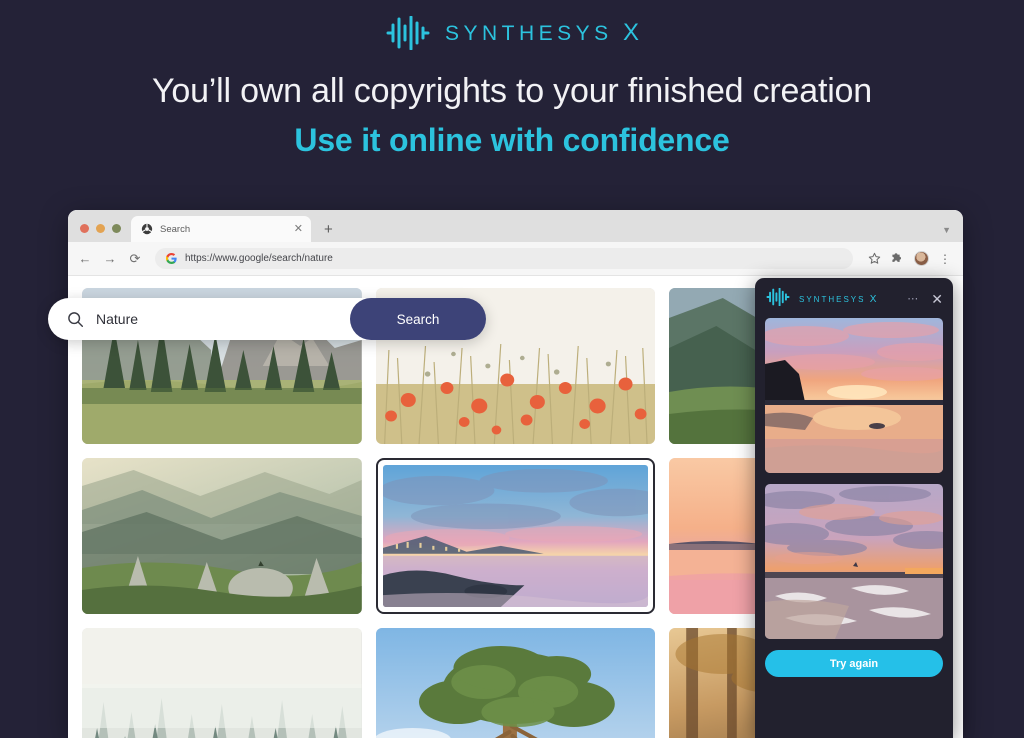 This screenshot has width=1024, height=738. What do you see at coordinates (221, 229) in the screenshot?
I see `browser-tab: Search ✕` at bounding box center [221, 229].